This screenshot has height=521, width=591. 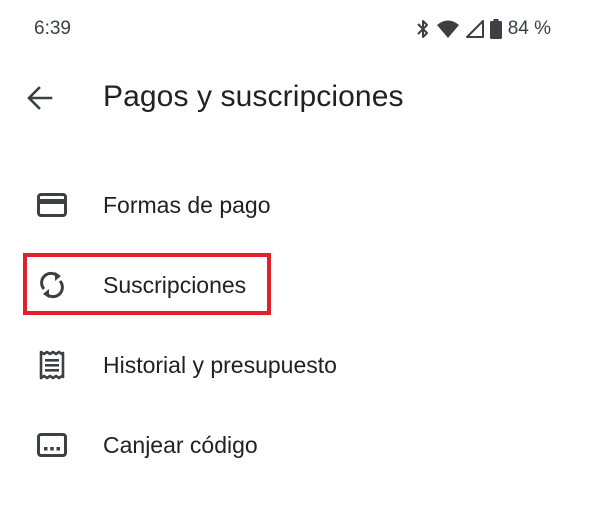 I want to click on battery-icon, so click(x=495, y=29).